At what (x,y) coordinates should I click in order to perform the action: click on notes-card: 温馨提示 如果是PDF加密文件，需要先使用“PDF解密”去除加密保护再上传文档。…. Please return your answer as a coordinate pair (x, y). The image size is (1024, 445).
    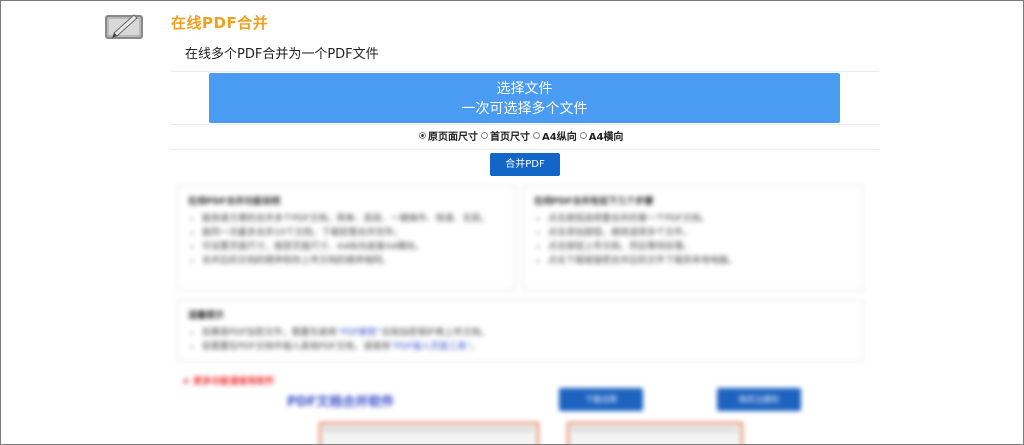
    Looking at the image, I should click on (520, 330).